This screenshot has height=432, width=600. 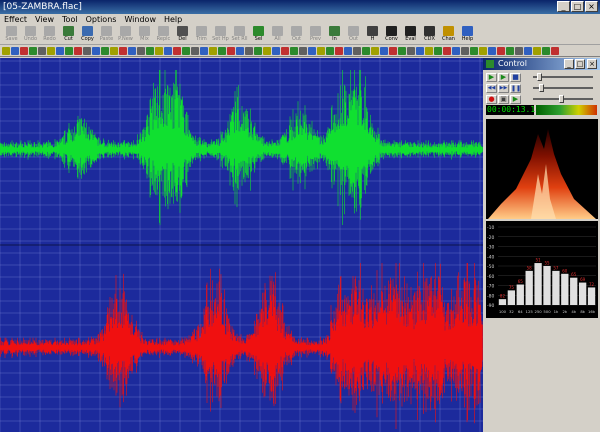 What do you see at coordinates (140, 19) in the screenshot?
I see `menu-window: Window` at bounding box center [140, 19].